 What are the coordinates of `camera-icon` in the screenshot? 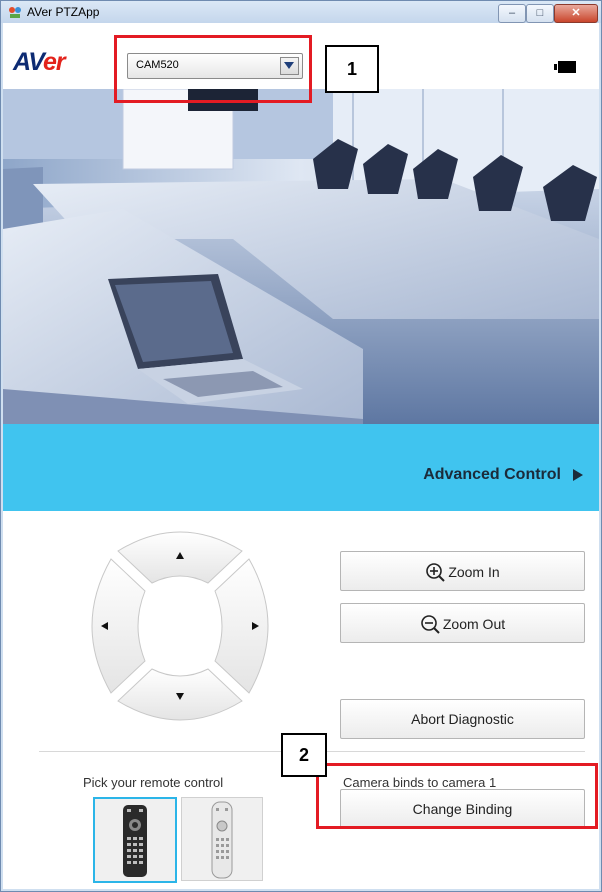 It's located at (565, 67).